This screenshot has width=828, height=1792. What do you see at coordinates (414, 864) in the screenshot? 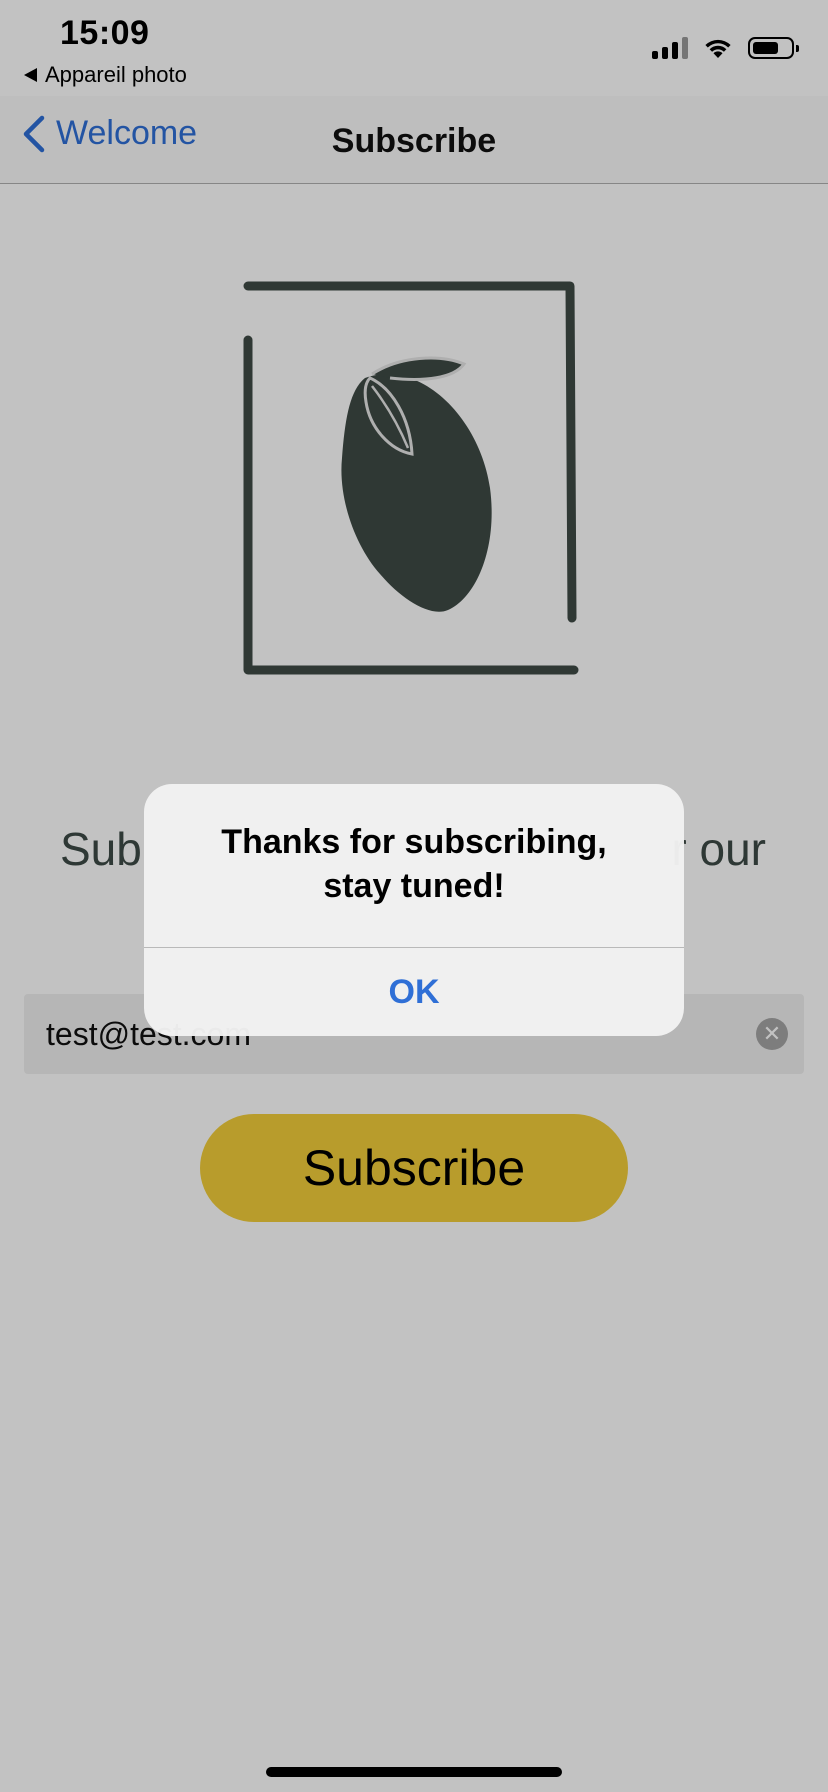
I see `alert-message: Thanks for subscribing, stay tuned!` at bounding box center [414, 864].